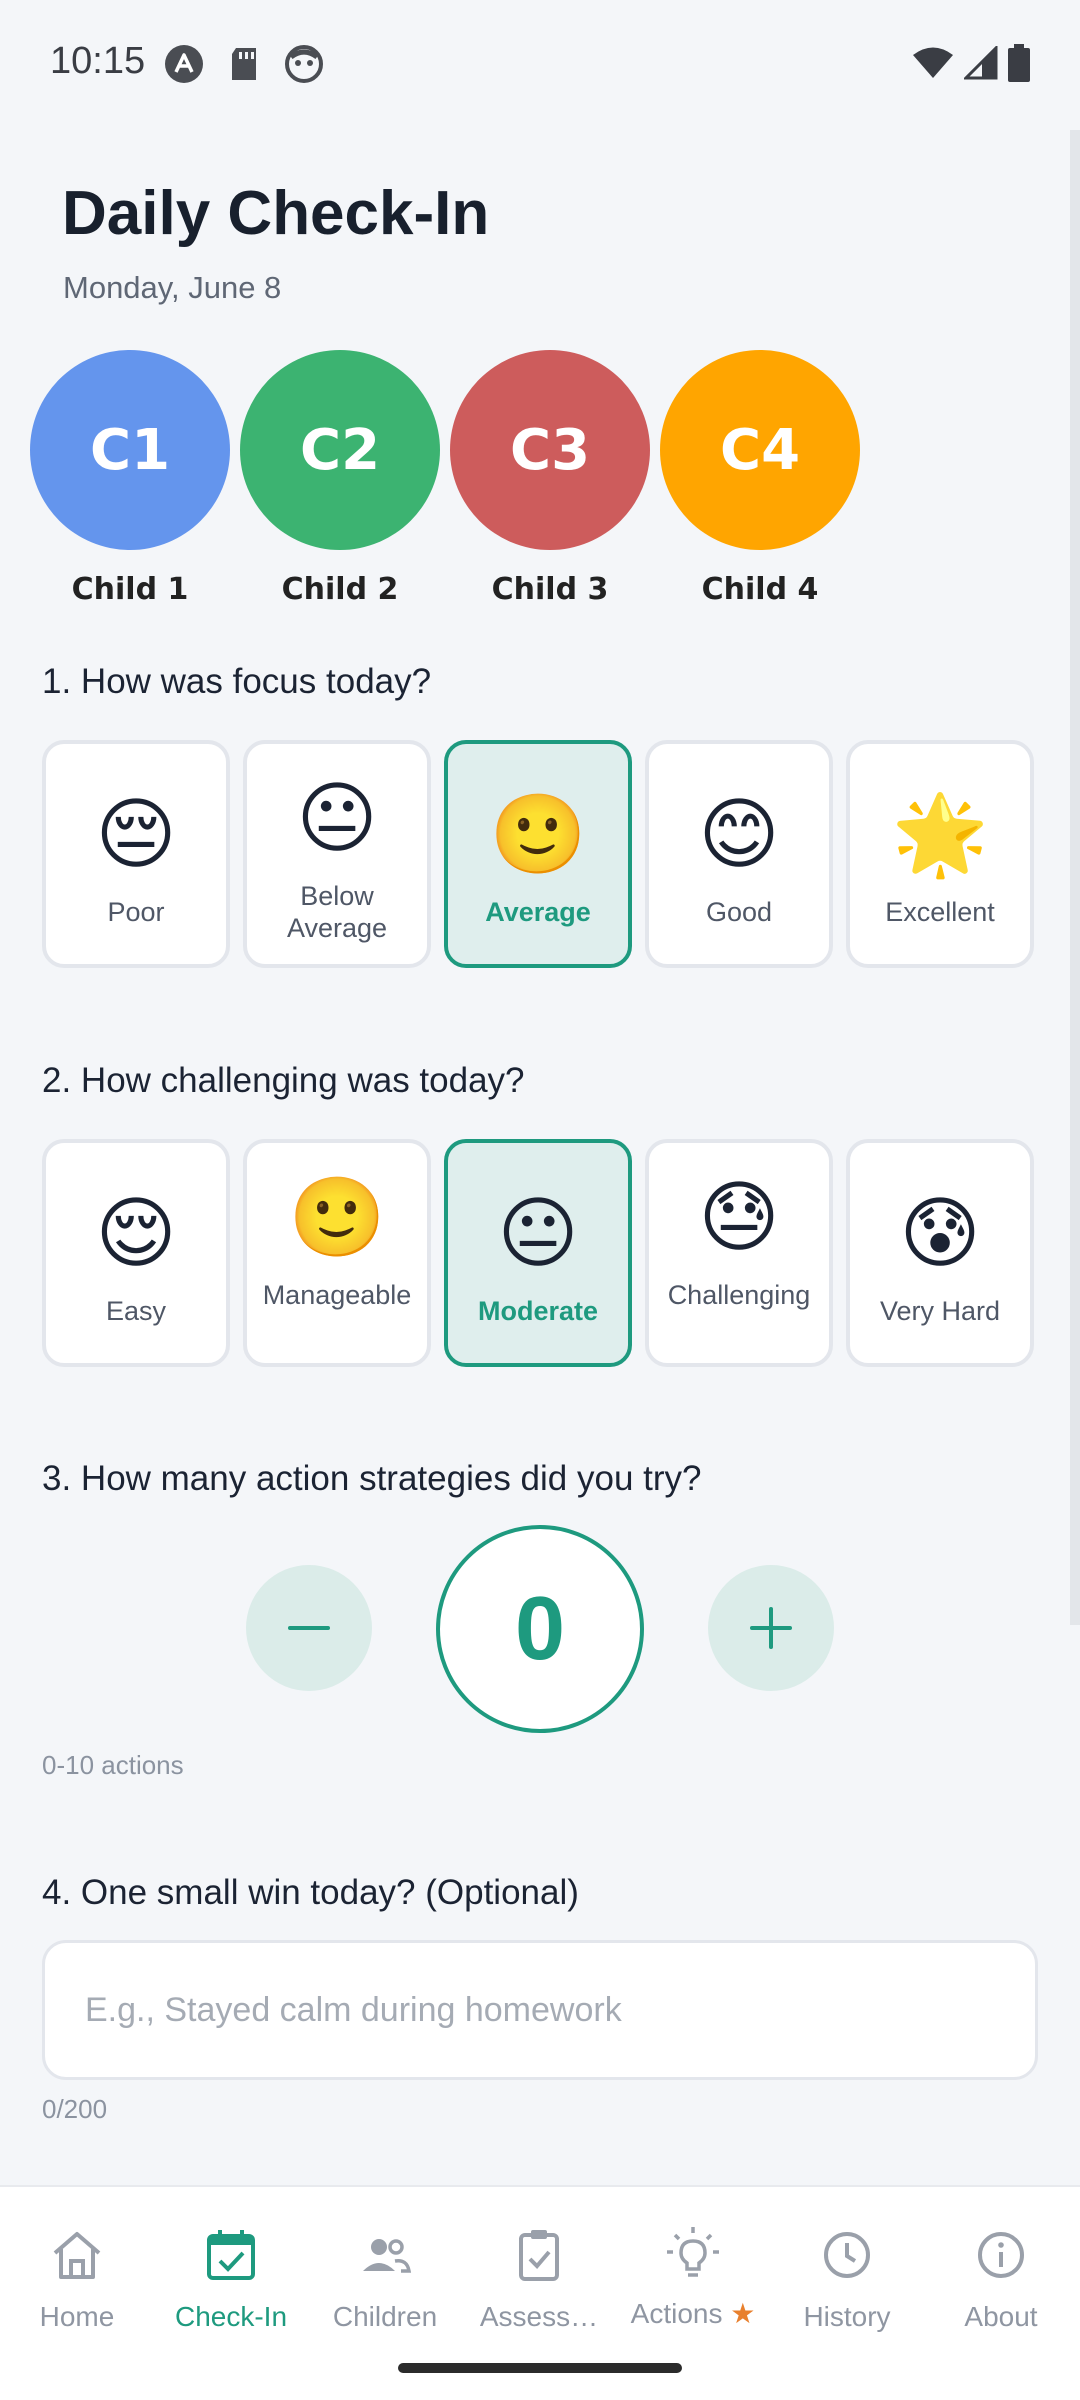 This screenshot has height=2400, width=1080. I want to click on focus-option-excellent: 🌟 Excellent, so click(940, 854).